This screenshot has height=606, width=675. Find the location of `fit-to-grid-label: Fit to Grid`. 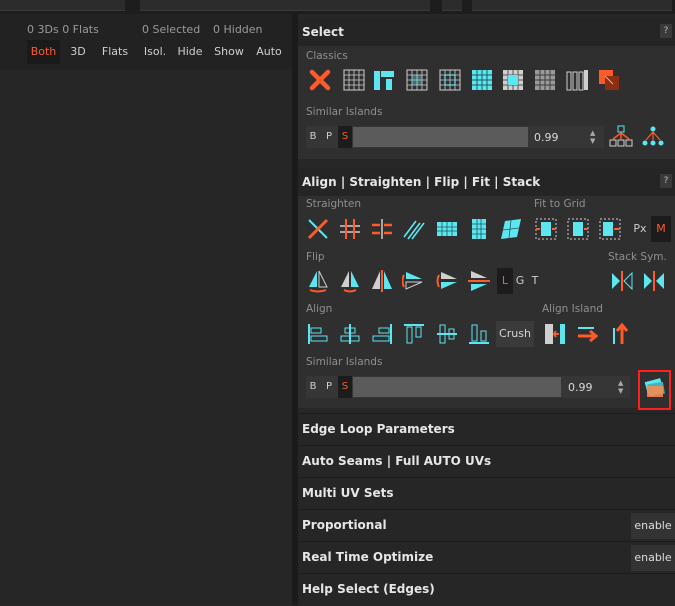

fit-to-grid-label: Fit to Grid is located at coordinates (560, 204).